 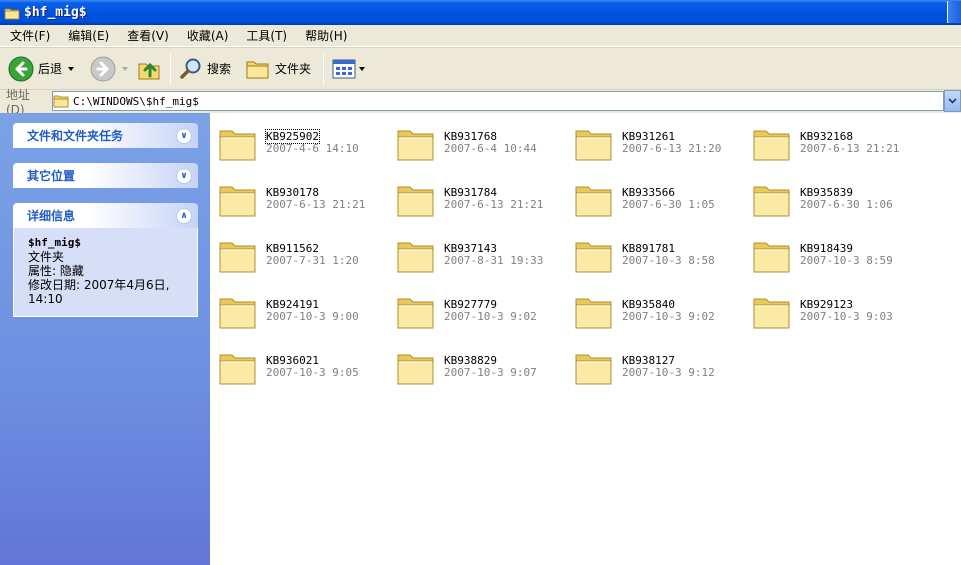 I want to click on address-input: C:\WINDOWS\$hf_mig$, so click(x=498, y=101).